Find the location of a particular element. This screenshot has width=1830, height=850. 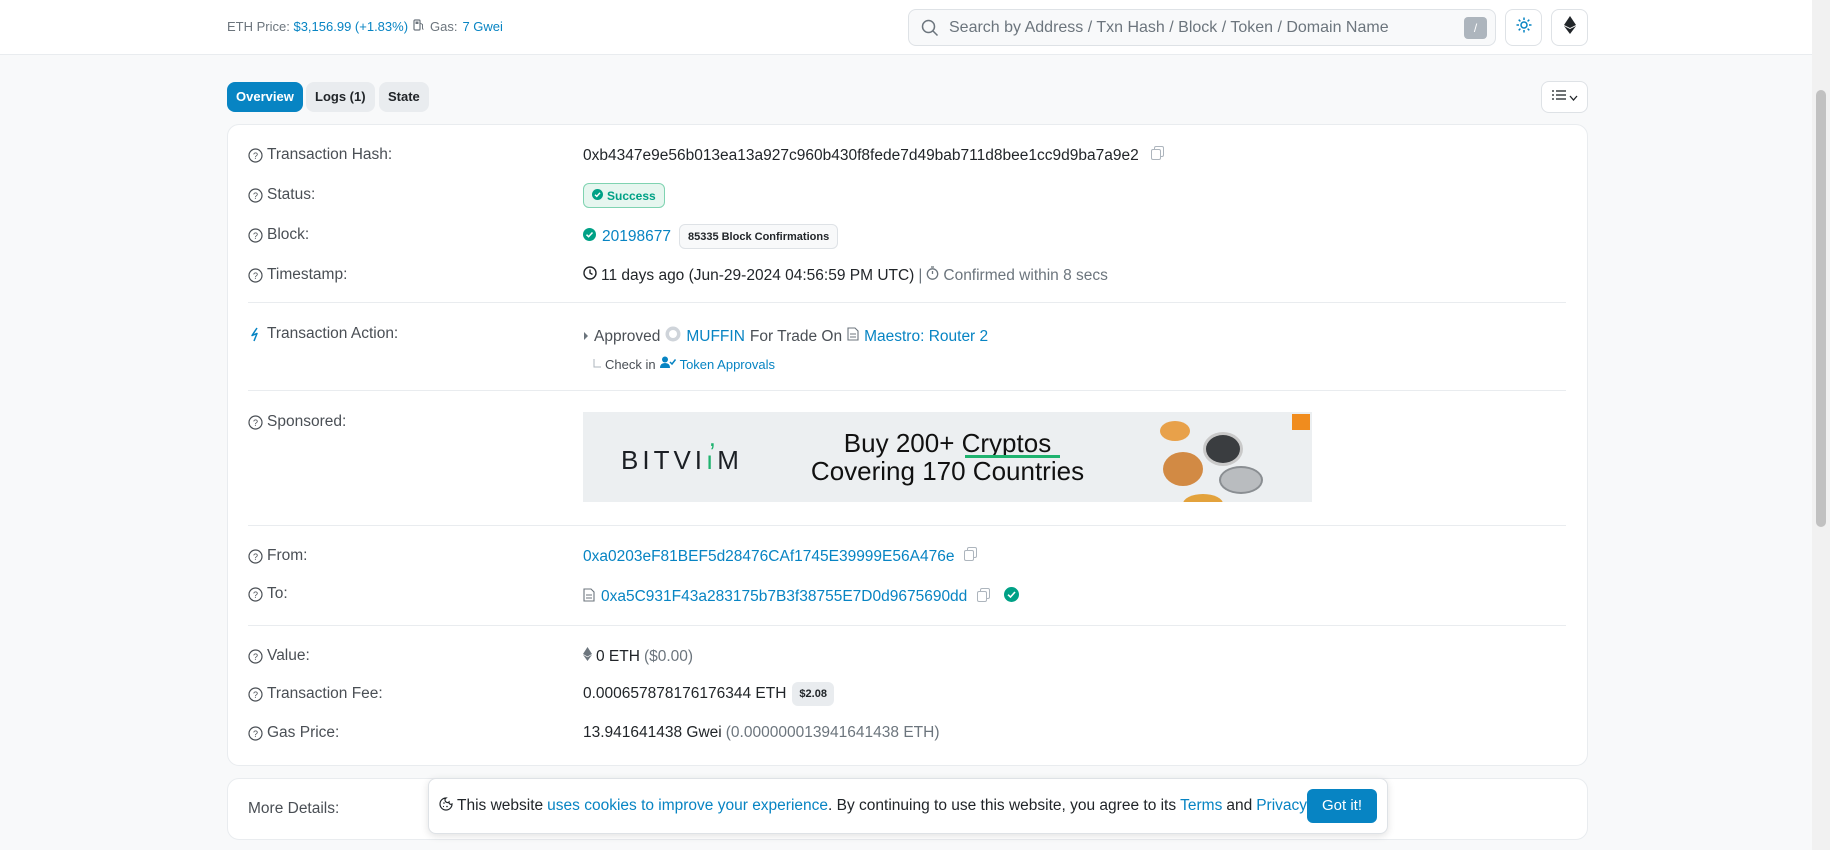

sponsored-row-label: ? Sponsored: is located at coordinates (297, 422).